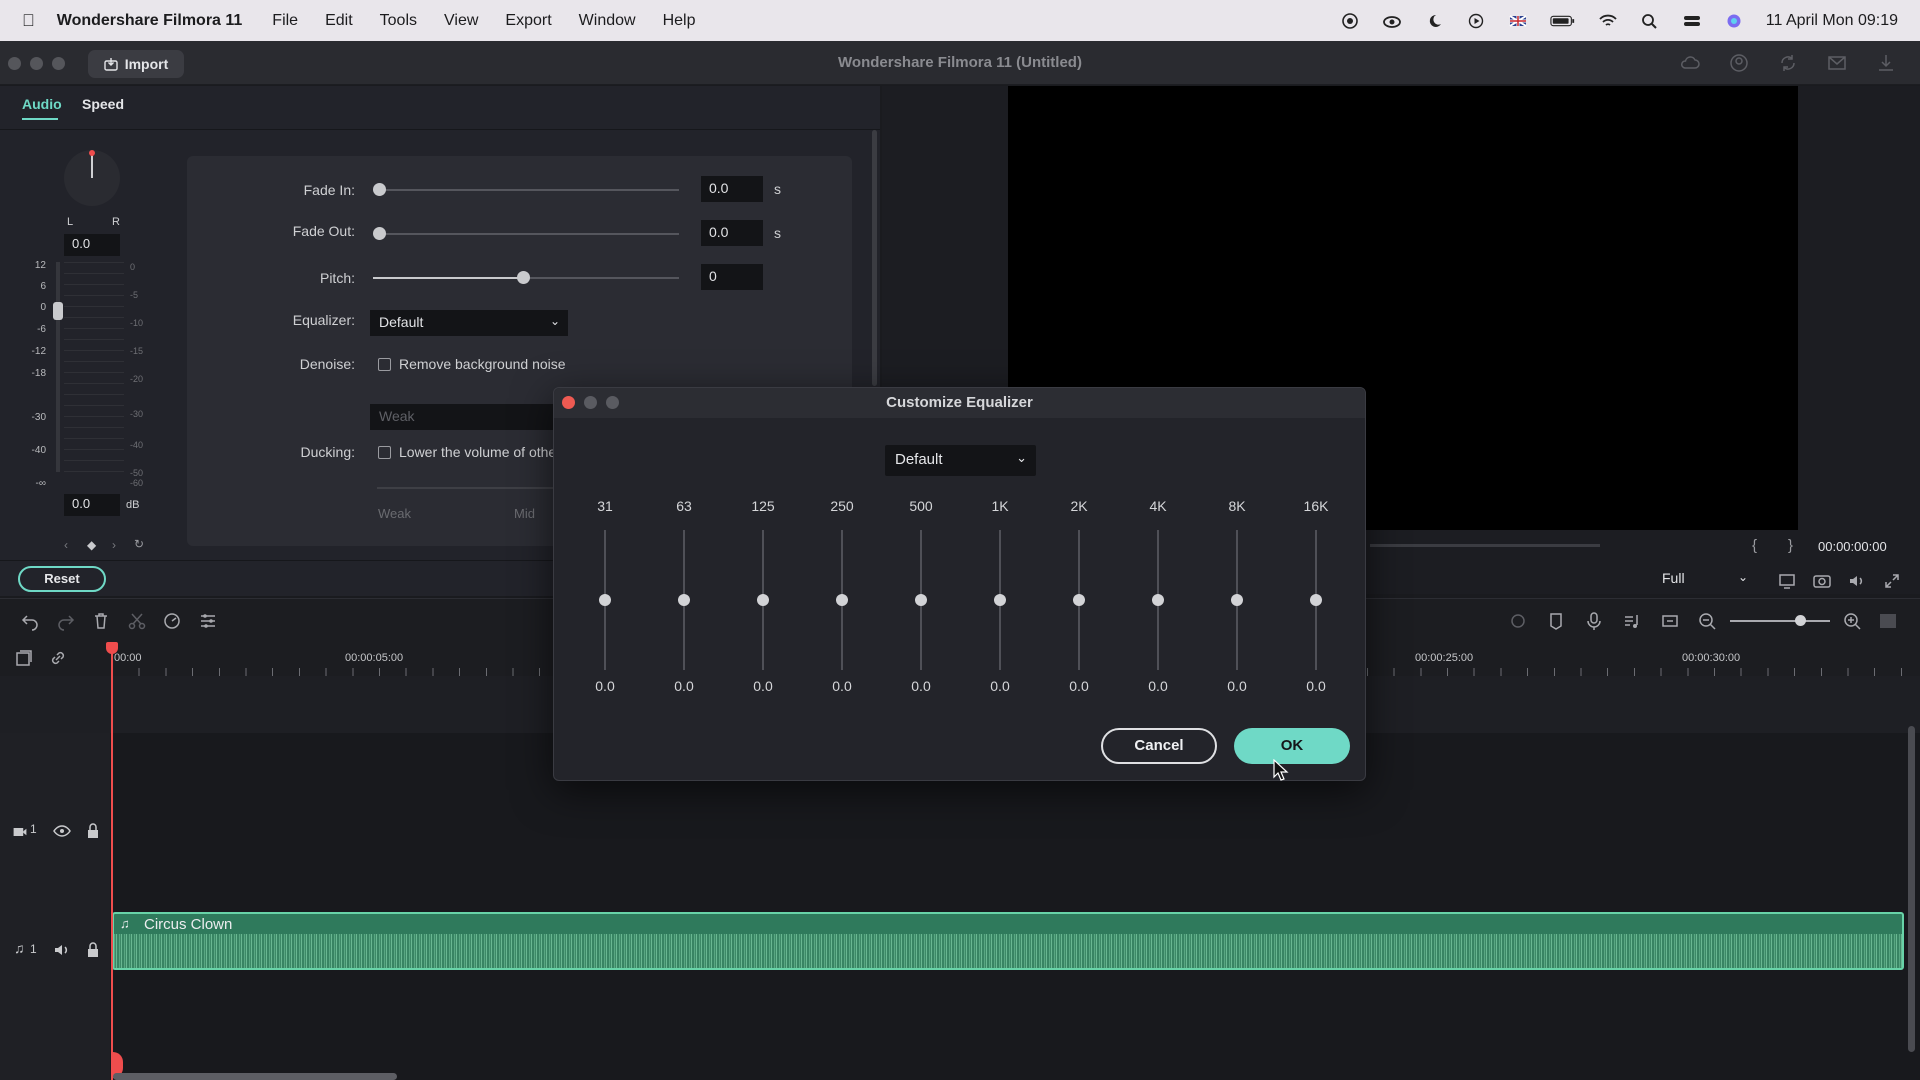 The image size is (1920, 1080). What do you see at coordinates (1892, 581) in the screenshot?
I see `fullscreen-icon` at bounding box center [1892, 581].